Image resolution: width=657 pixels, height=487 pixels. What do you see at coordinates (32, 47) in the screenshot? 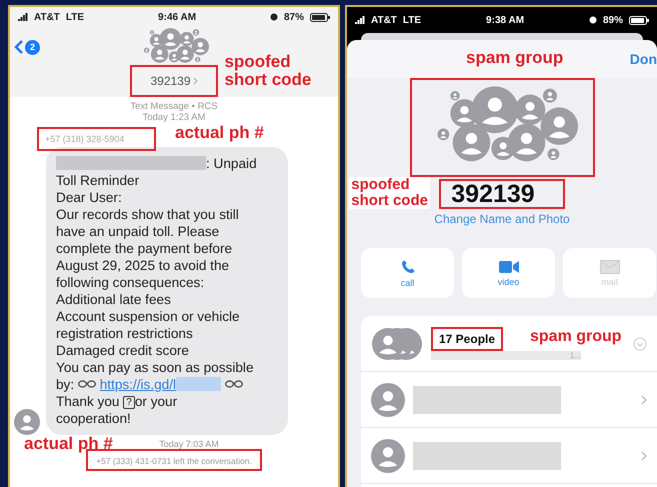
I see `unread-count-badge: 2` at bounding box center [32, 47].